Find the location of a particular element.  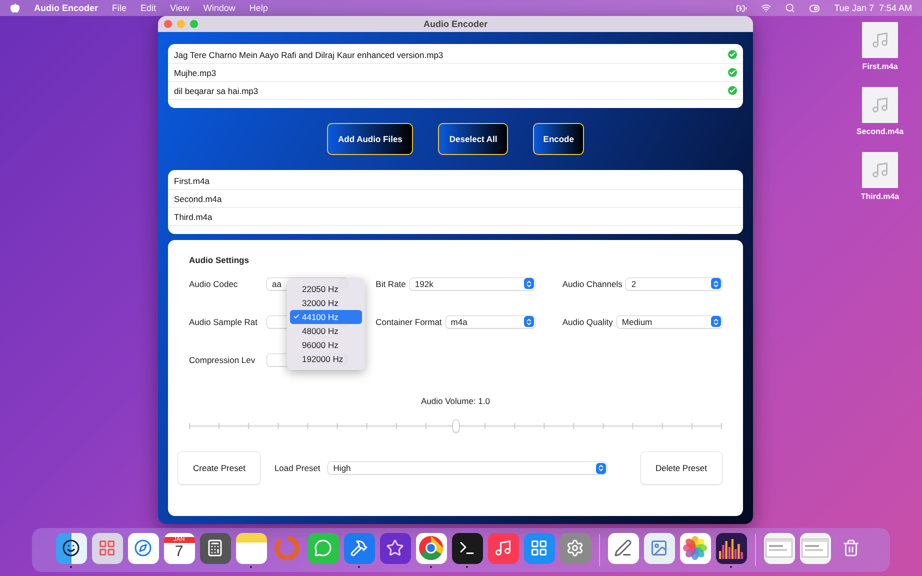

menu-option: 22050 Hz is located at coordinates (326, 289).